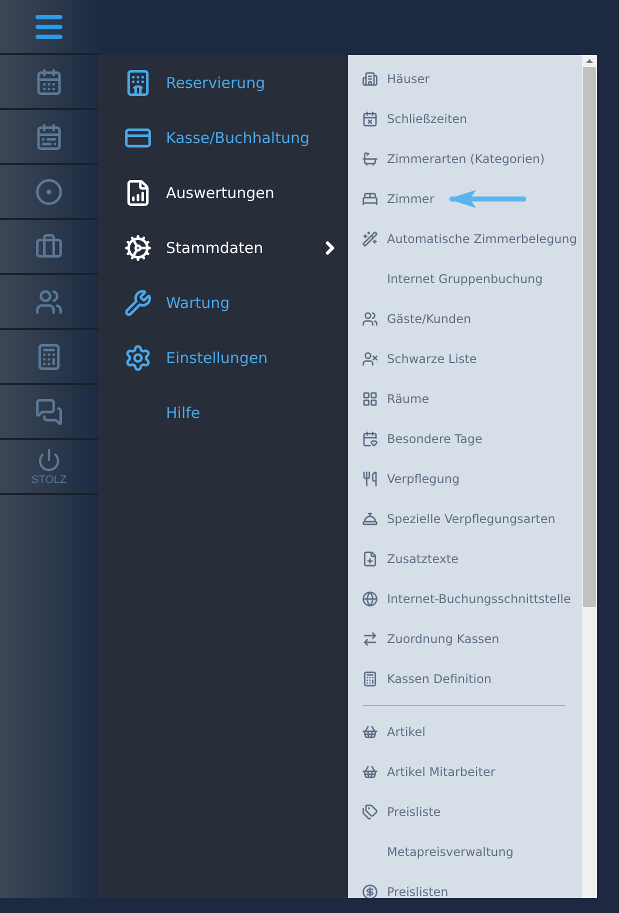  What do you see at coordinates (465, 359) in the screenshot?
I see `submenu-item: Schwarze Liste` at bounding box center [465, 359].